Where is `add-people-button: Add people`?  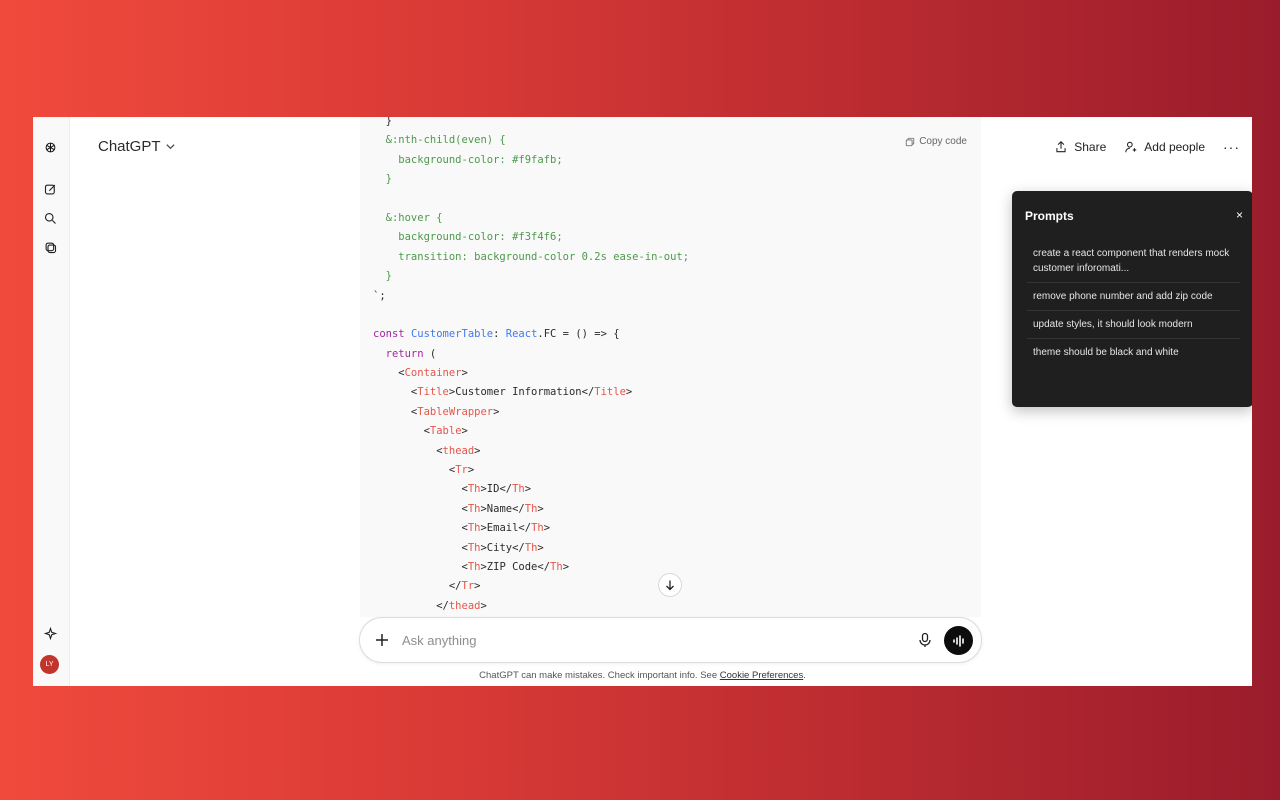
add-people-button: Add people is located at coordinates (1164, 147).